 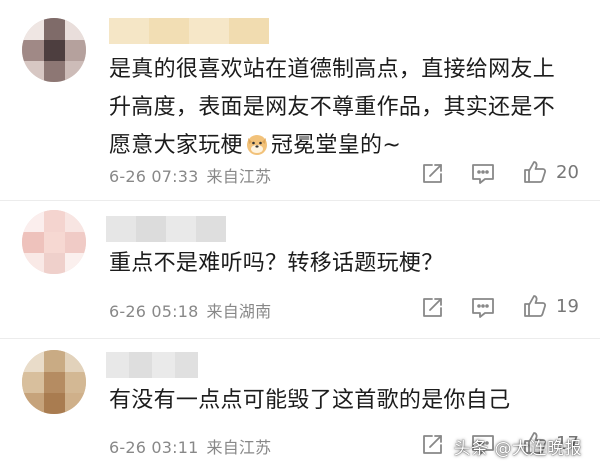 What do you see at coordinates (154, 176) in the screenshot?
I see `comment-date: 6-26 07:33` at bounding box center [154, 176].